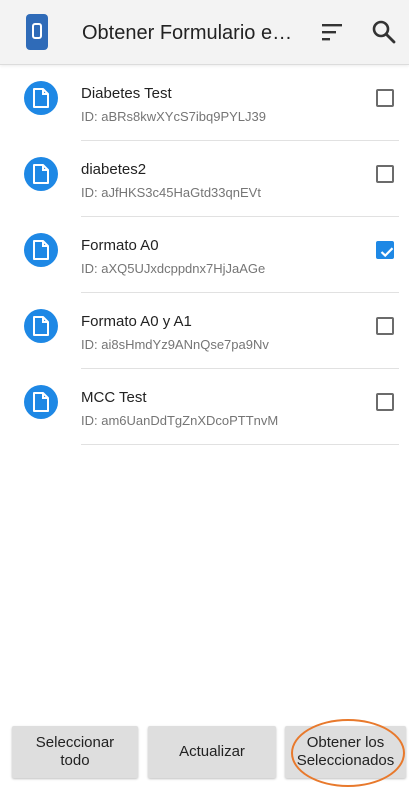  I want to click on divider, so click(240, 444).